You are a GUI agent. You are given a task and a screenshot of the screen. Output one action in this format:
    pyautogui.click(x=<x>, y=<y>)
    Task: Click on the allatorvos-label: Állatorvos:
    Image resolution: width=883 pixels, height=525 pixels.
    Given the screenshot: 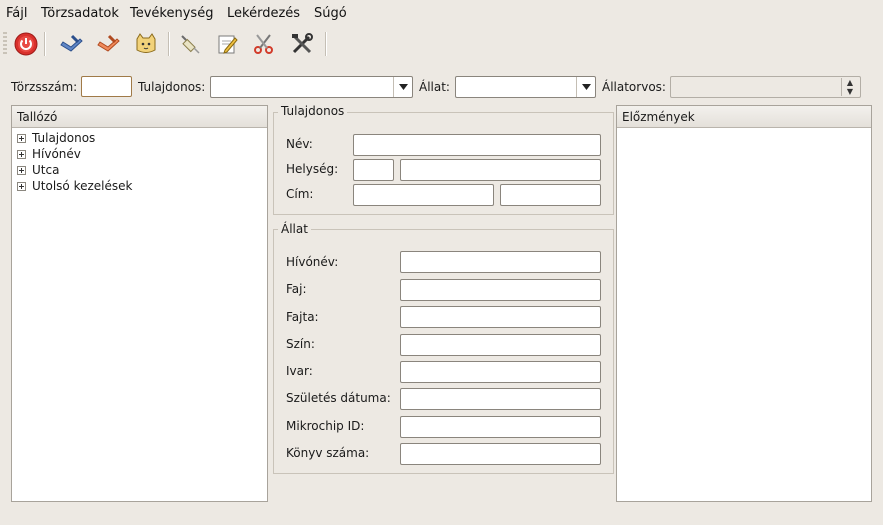 What is the action you would take?
    pyautogui.click(x=634, y=87)
    